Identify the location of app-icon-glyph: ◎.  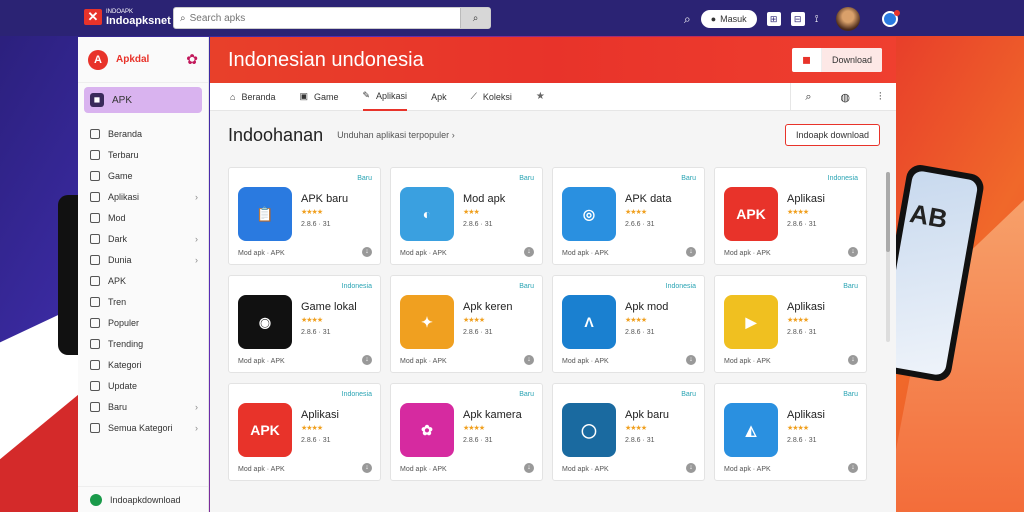
(589, 213).